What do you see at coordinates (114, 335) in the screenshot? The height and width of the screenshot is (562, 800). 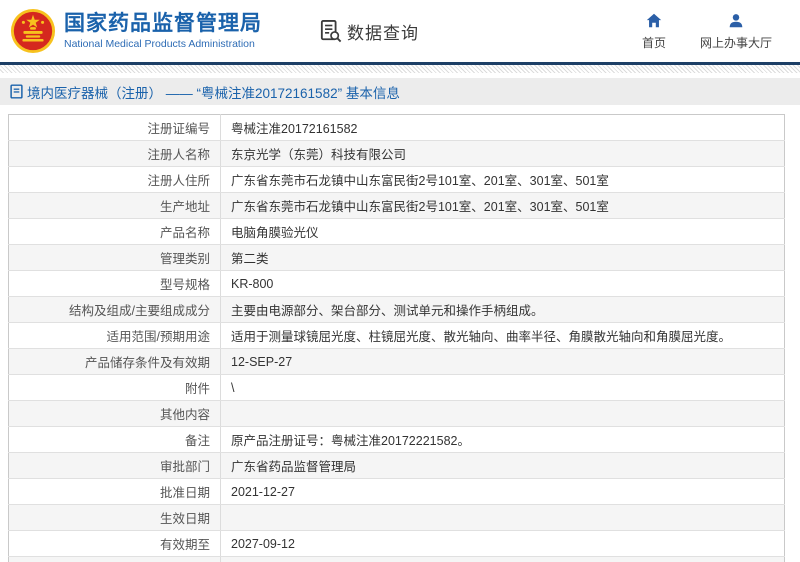 I see `row-label: 适用范围/预期用途` at bounding box center [114, 335].